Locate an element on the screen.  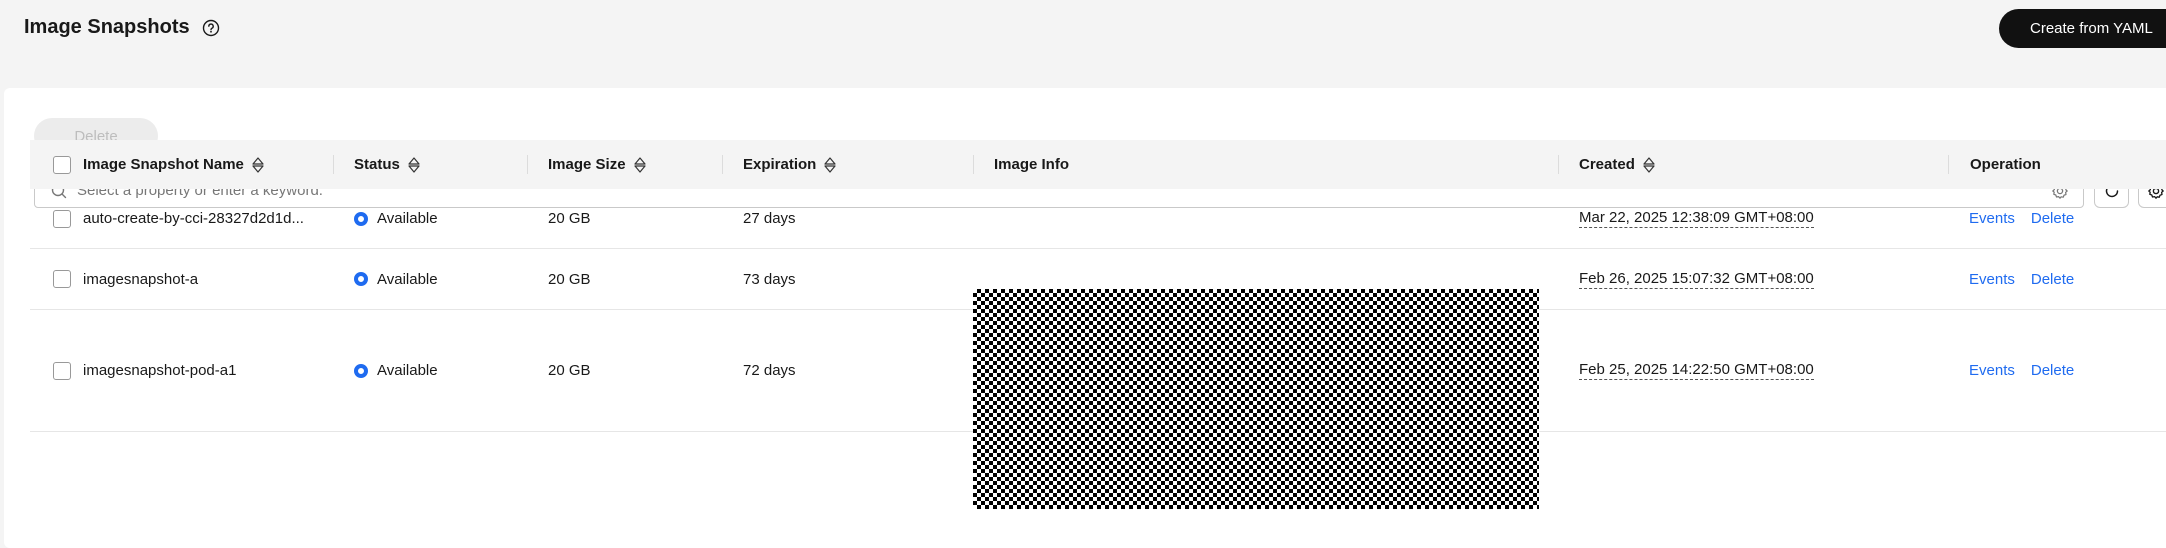
column-header-label: Status is located at coordinates (377, 164).